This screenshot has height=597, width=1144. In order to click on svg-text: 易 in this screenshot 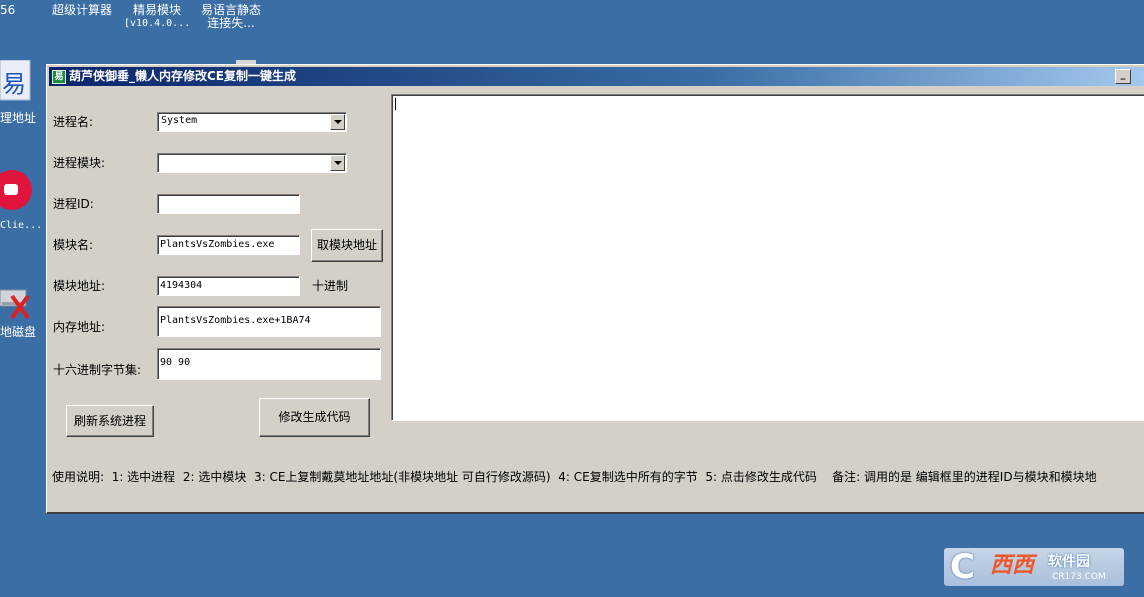, I will do `click(14, 84)`.